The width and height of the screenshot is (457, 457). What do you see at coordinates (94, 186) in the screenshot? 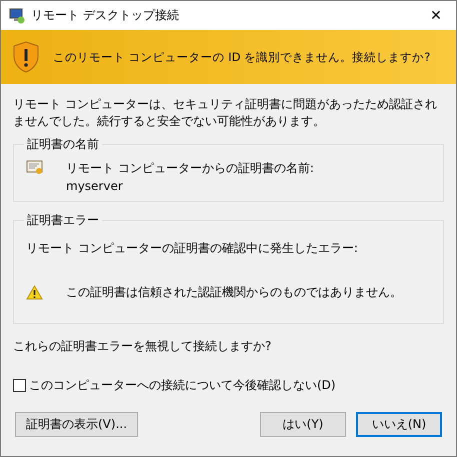
I see `certificate-name: myserver` at bounding box center [94, 186].